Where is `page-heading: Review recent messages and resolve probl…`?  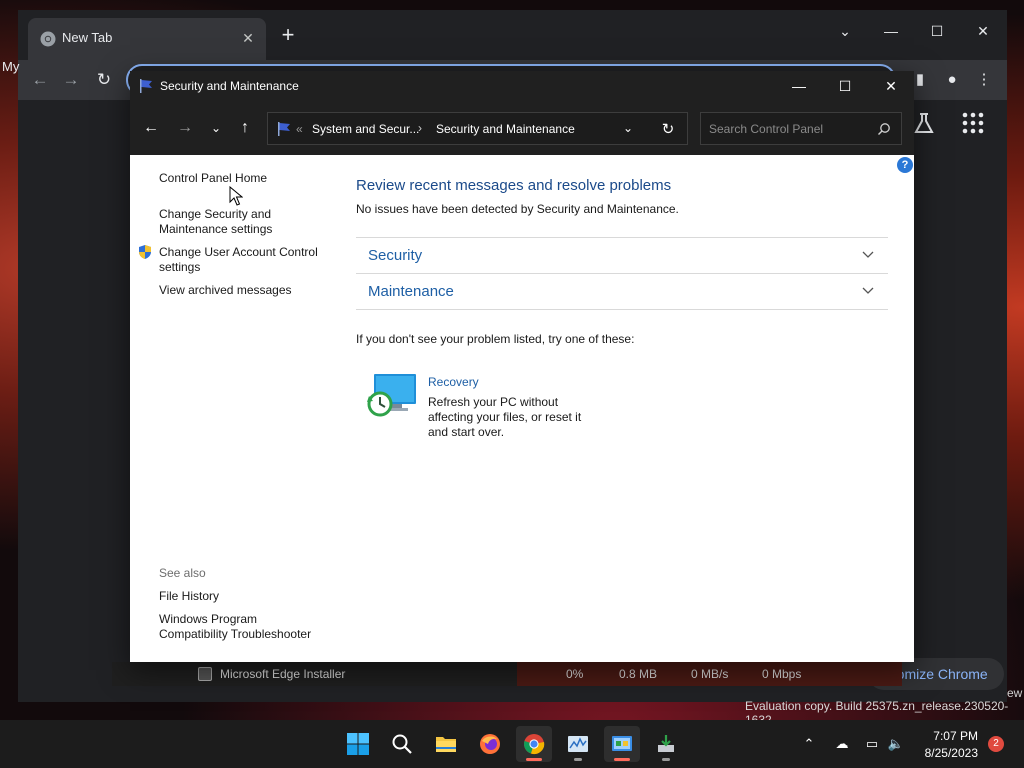 page-heading: Review recent messages and resolve probl… is located at coordinates (514, 185).